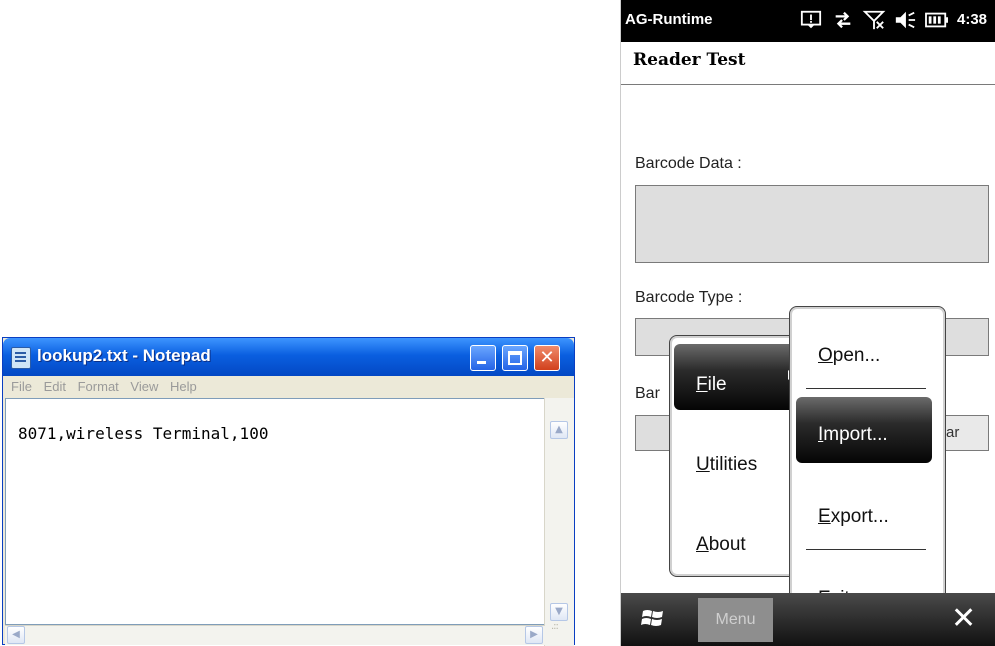 Image resolution: width=995 pixels, height=646 pixels. Describe the element at coordinates (669, 19) in the screenshot. I see `status-title: AG-Runtime` at that location.